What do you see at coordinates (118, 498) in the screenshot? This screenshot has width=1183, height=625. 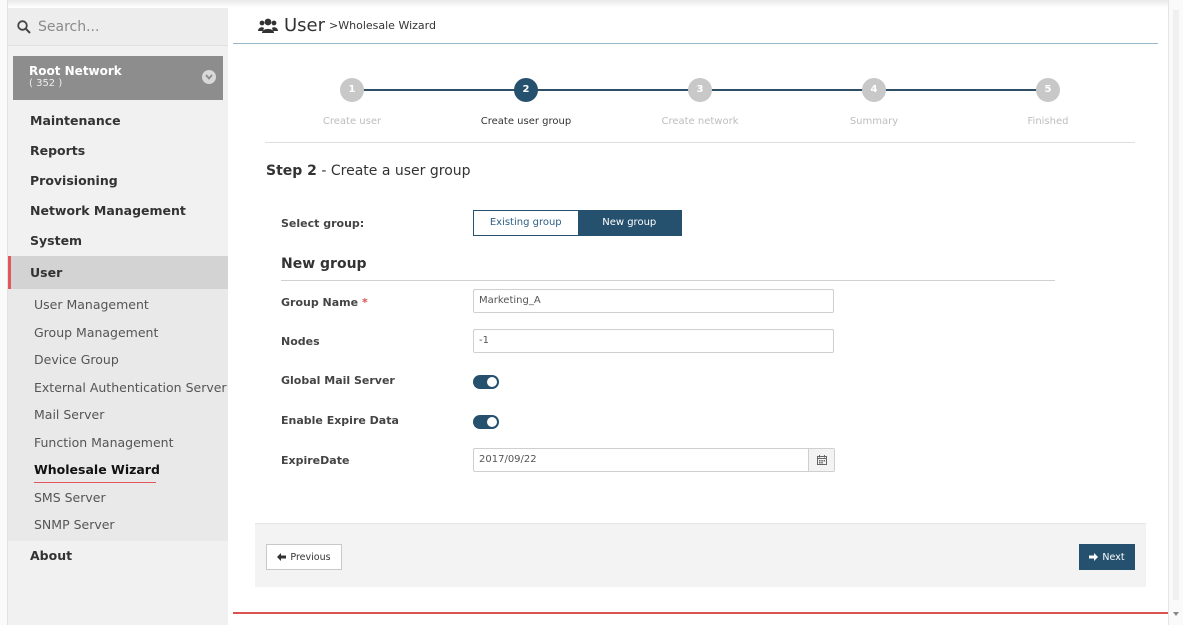 I see `submenu-sms-server: SMS Server` at bounding box center [118, 498].